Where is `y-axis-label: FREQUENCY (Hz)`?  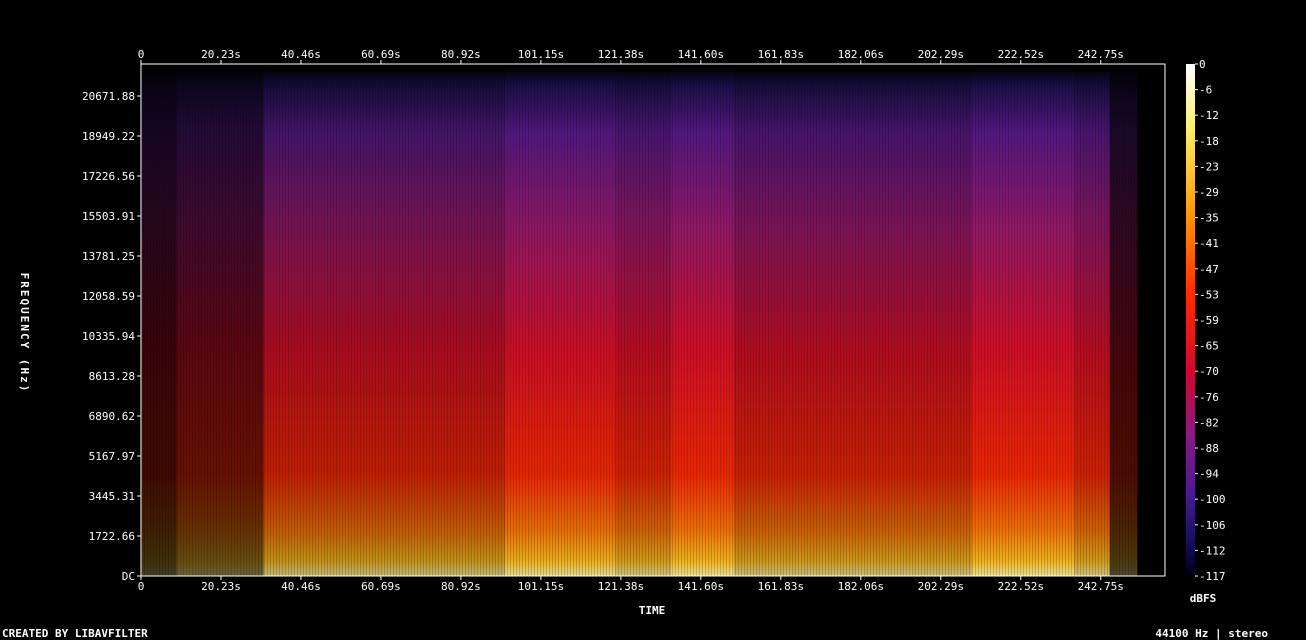 y-axis-label: FREQUENCY (Hz) is located at coordinates (24, 333).